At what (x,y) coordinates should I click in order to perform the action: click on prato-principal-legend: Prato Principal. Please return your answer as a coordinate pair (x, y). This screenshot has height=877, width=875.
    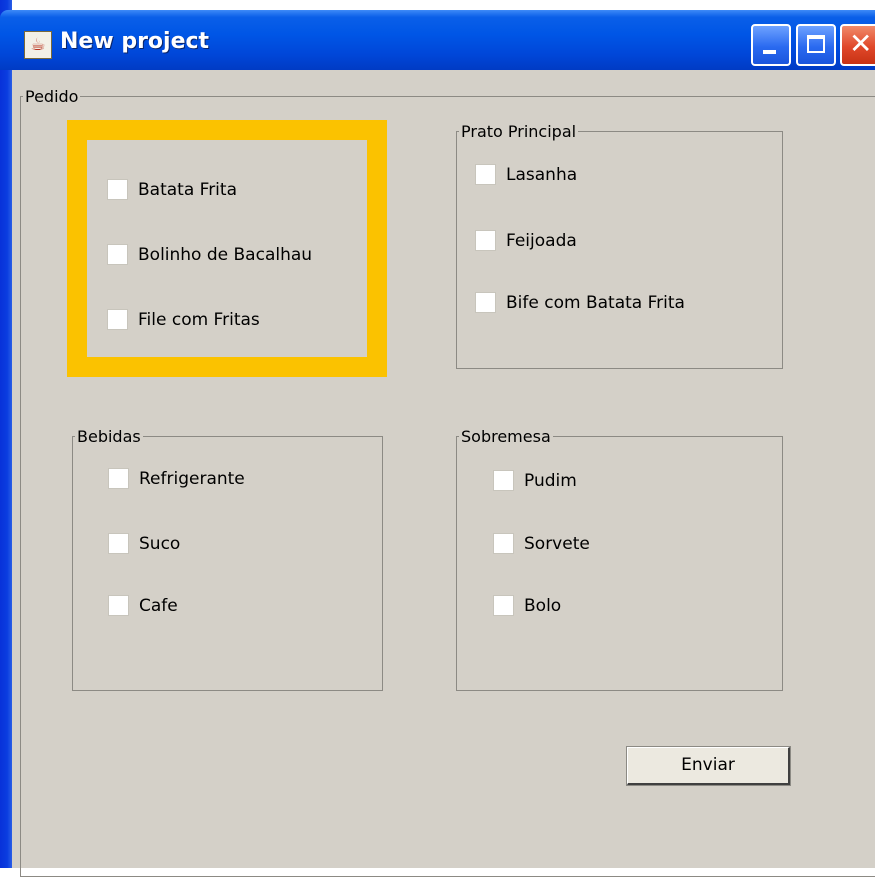
    Looking at the image, I should click on (519, 131).